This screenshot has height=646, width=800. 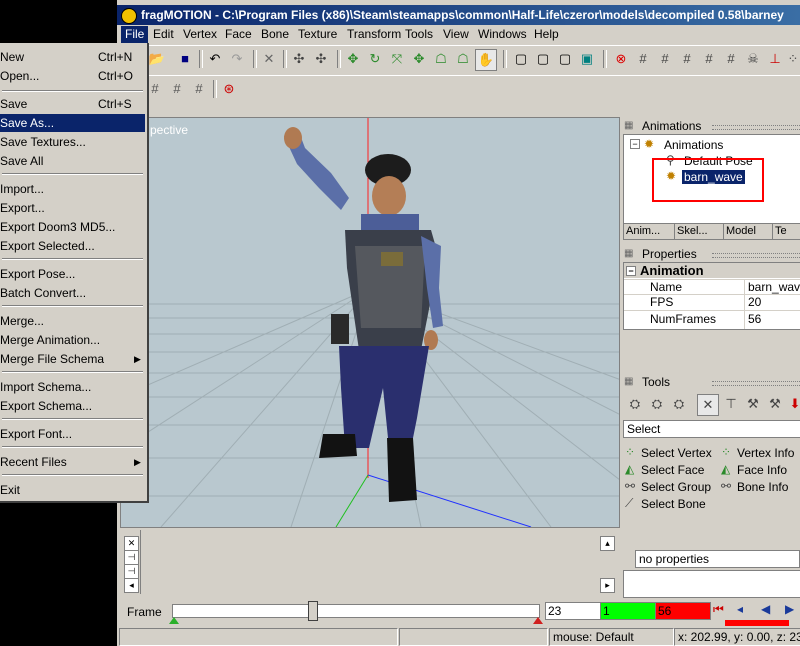 What do you see at coordinates (370, 562) in the screenshot?
I see `track-canvas` at bounding box center [370, 562].